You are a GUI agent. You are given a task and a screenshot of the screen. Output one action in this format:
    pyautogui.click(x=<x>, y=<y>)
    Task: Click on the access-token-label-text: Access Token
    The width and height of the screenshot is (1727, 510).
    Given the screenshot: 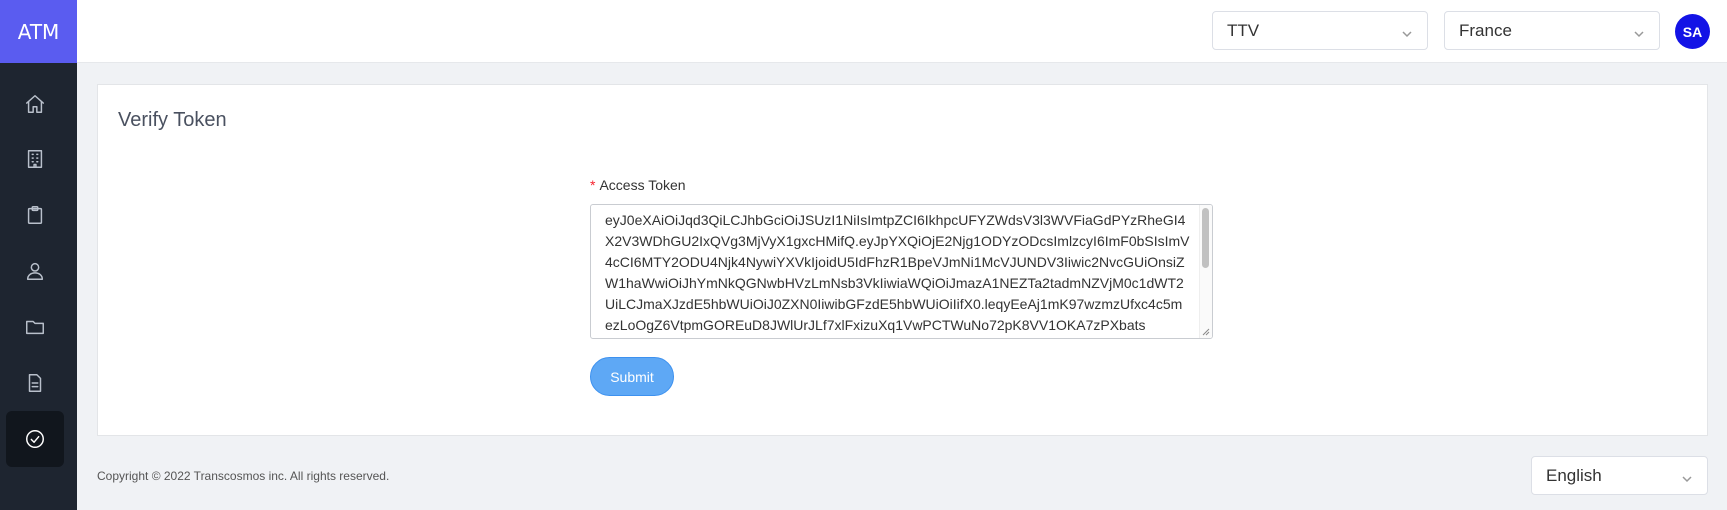 What is the action you would take?
    pyautogui.click(x=642, y=185)
    